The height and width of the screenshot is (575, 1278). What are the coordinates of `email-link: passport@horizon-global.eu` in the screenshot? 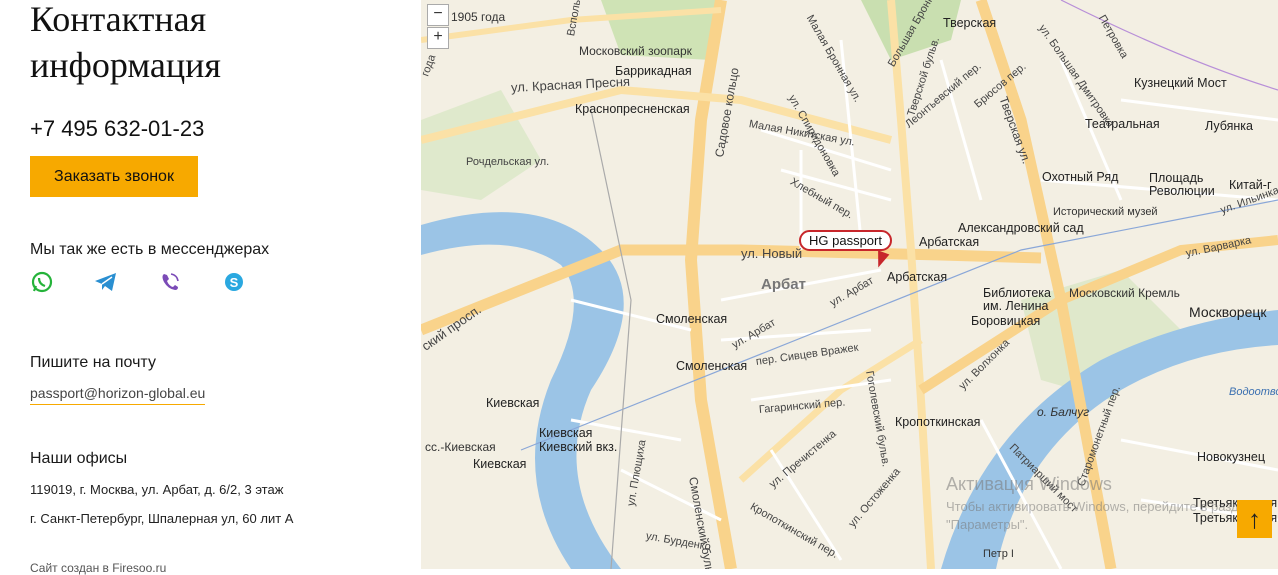 It's located at (118, 395).